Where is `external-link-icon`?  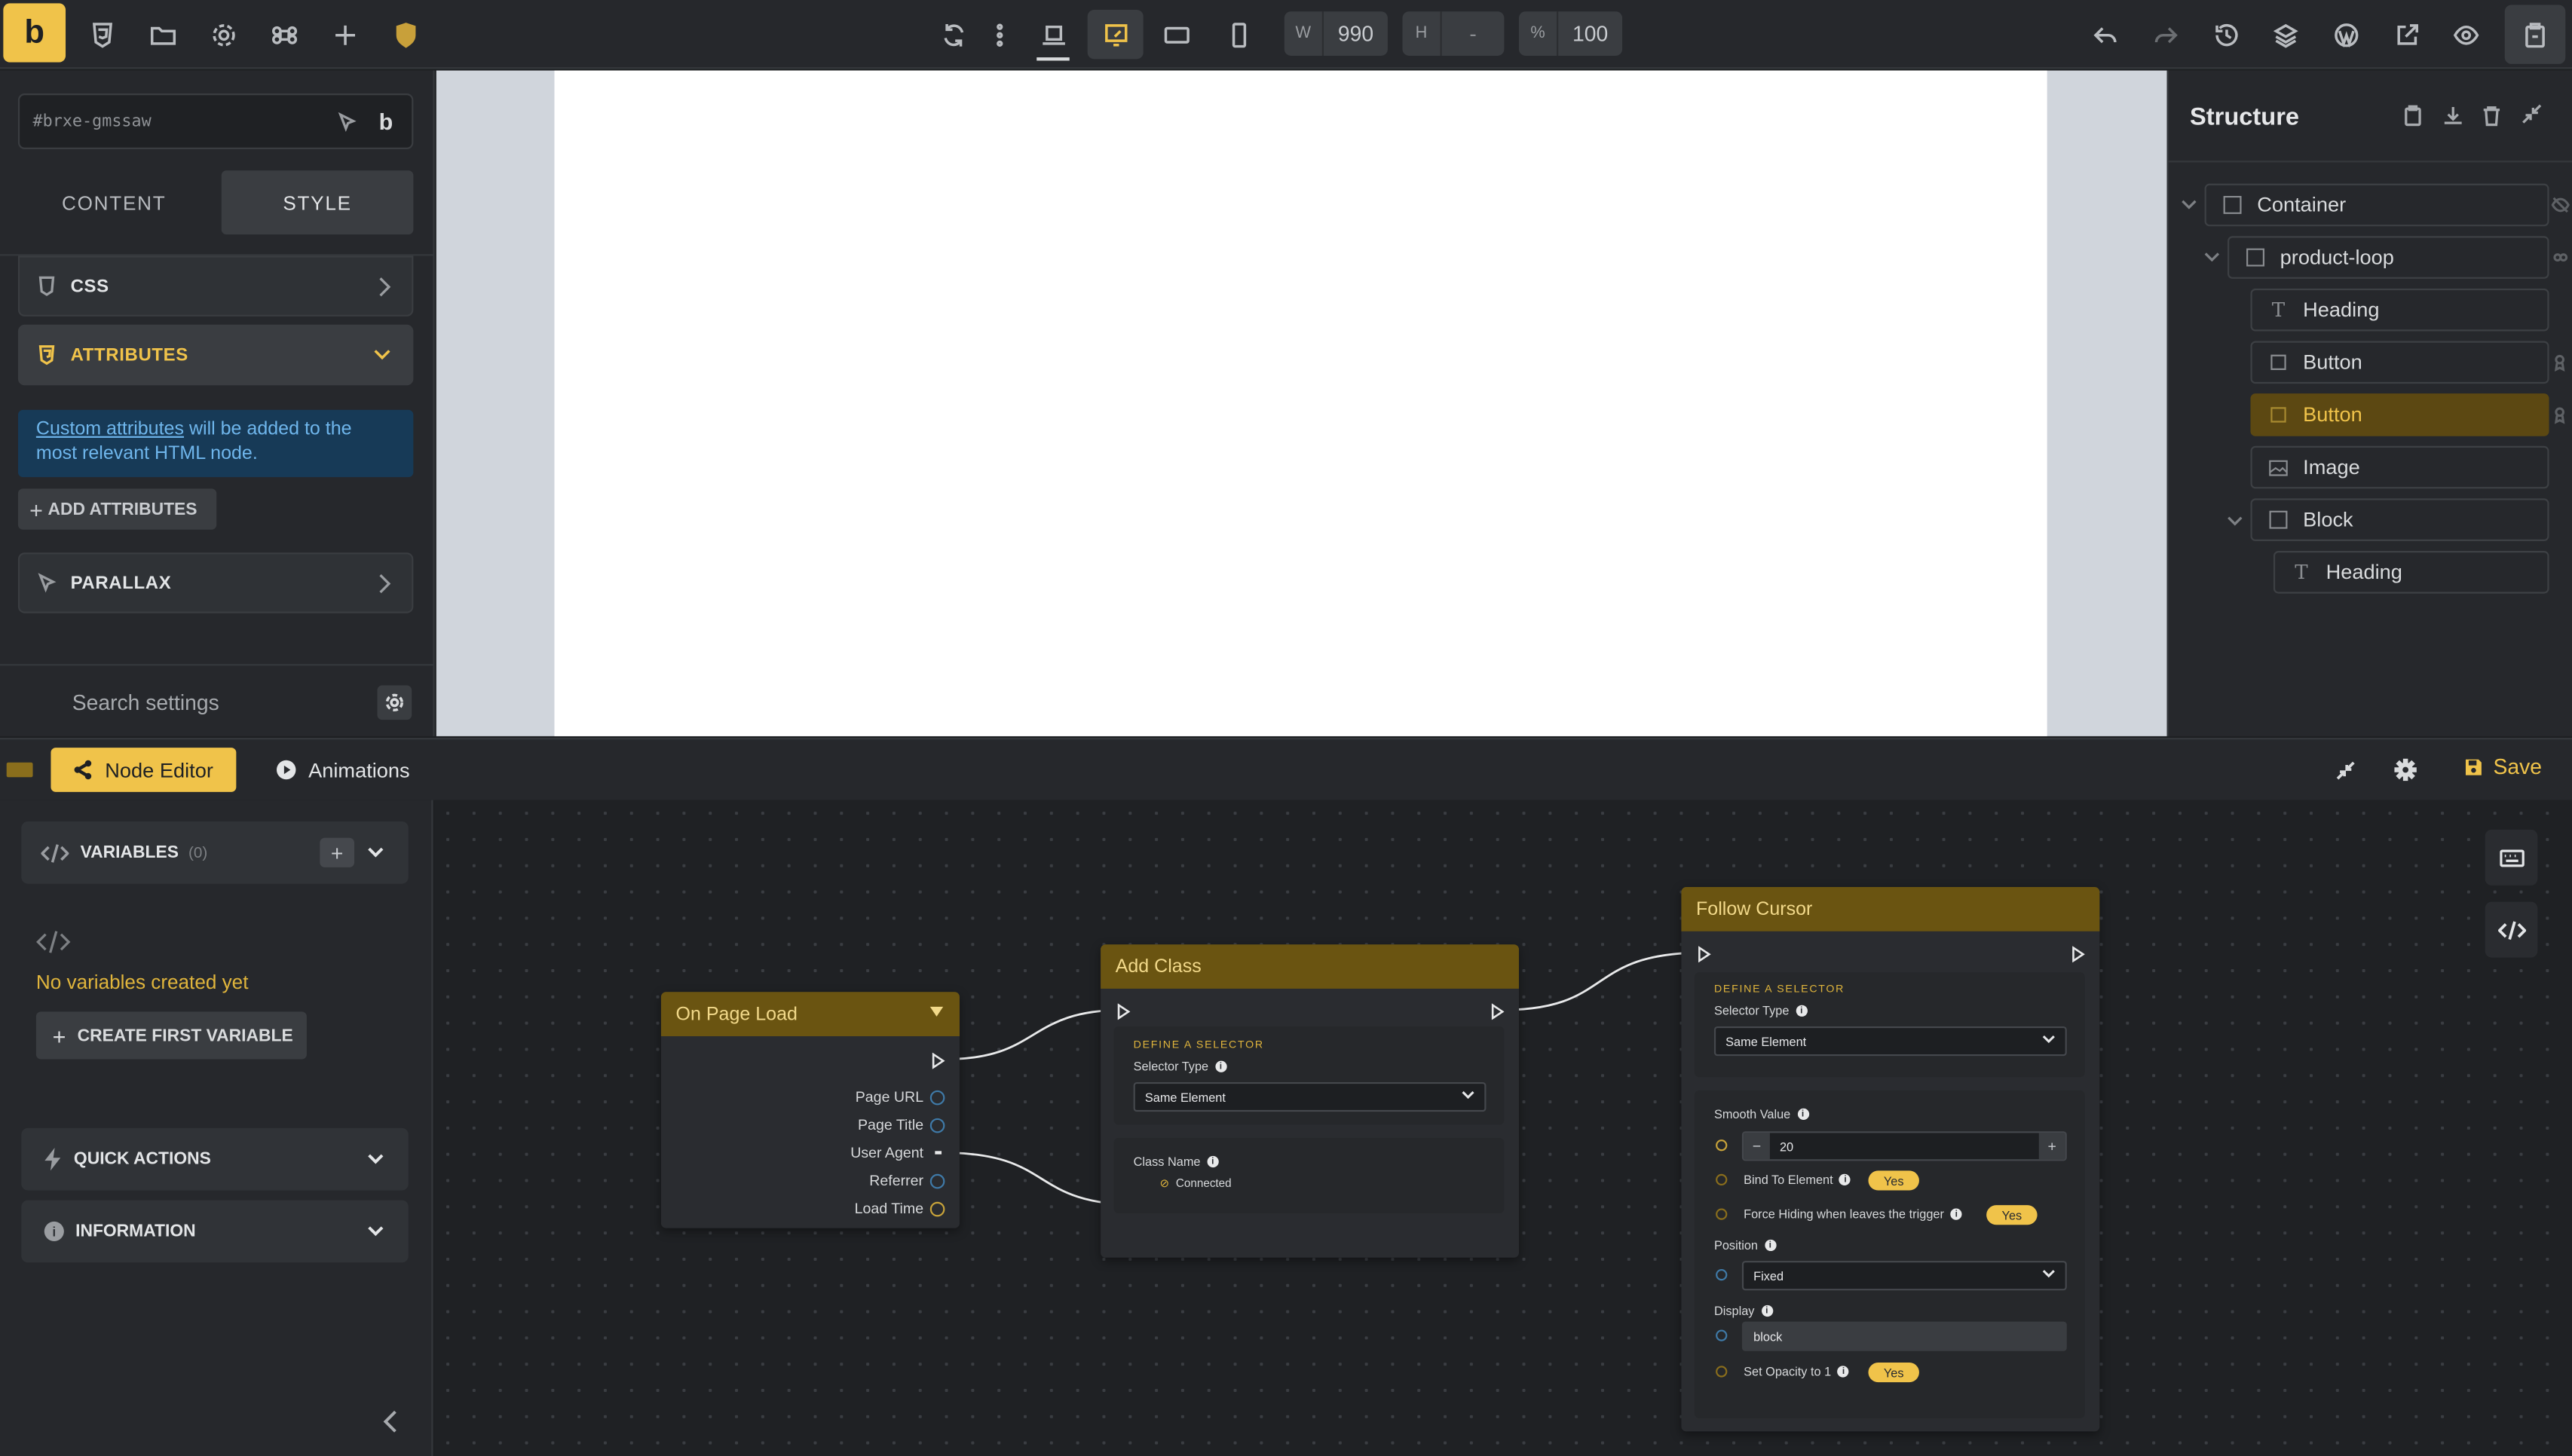
external-link-icon is located at coordinates (2406, 34).